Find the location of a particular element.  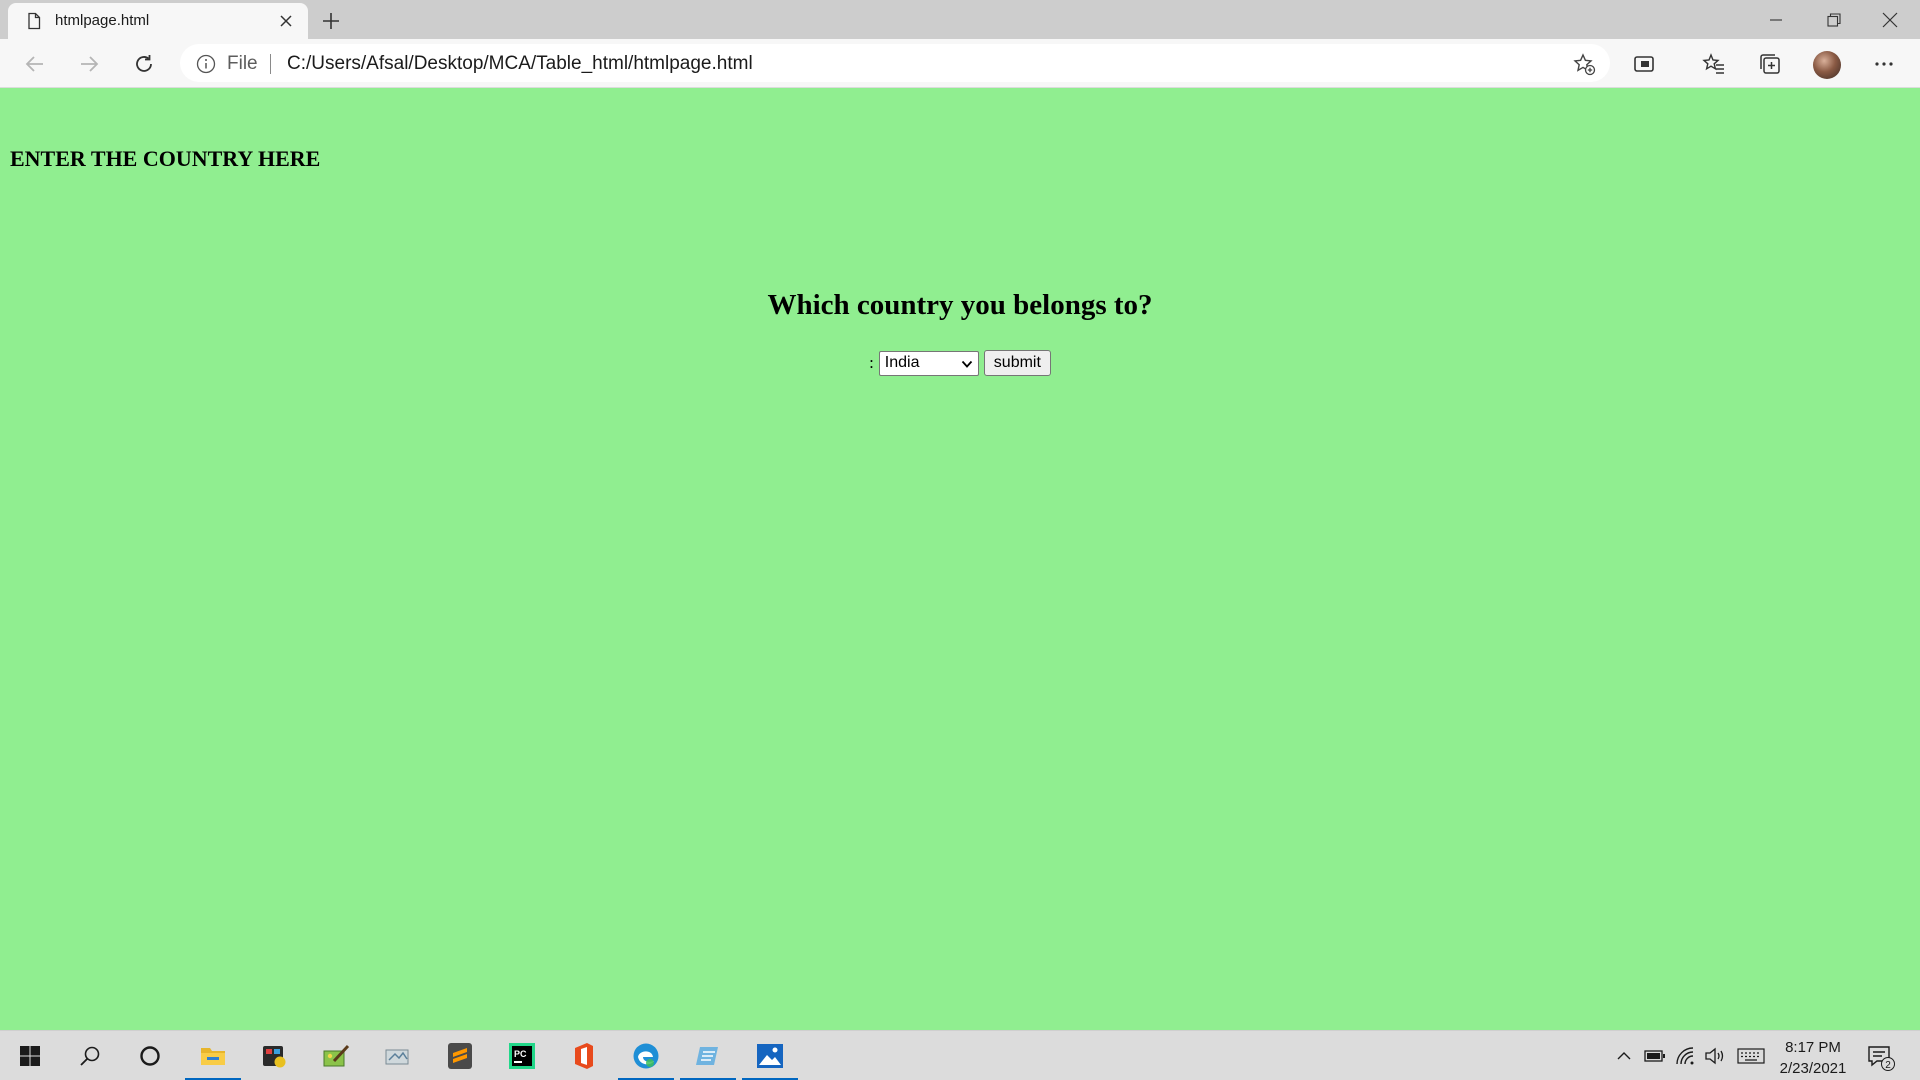

tab-strip: htmlpage.html is located at coordinates (960, 19).